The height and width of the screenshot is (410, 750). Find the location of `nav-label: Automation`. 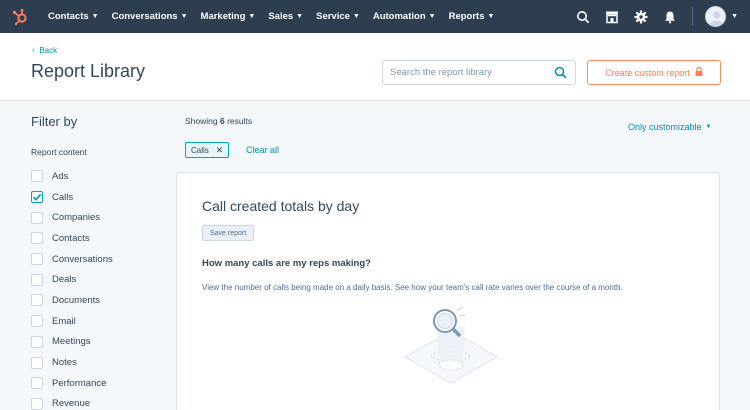

nav-label: Automation is located at coordinates (399, 16).